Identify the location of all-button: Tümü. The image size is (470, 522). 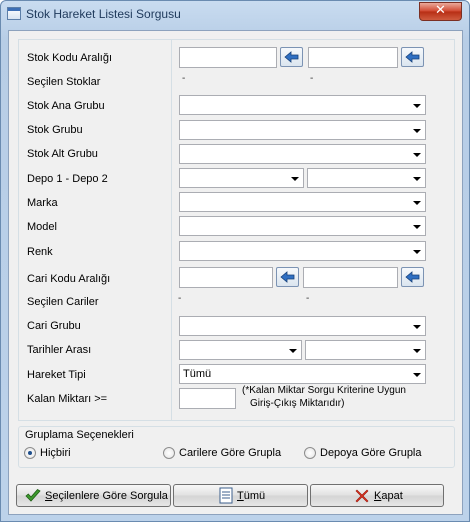
(240, 495).